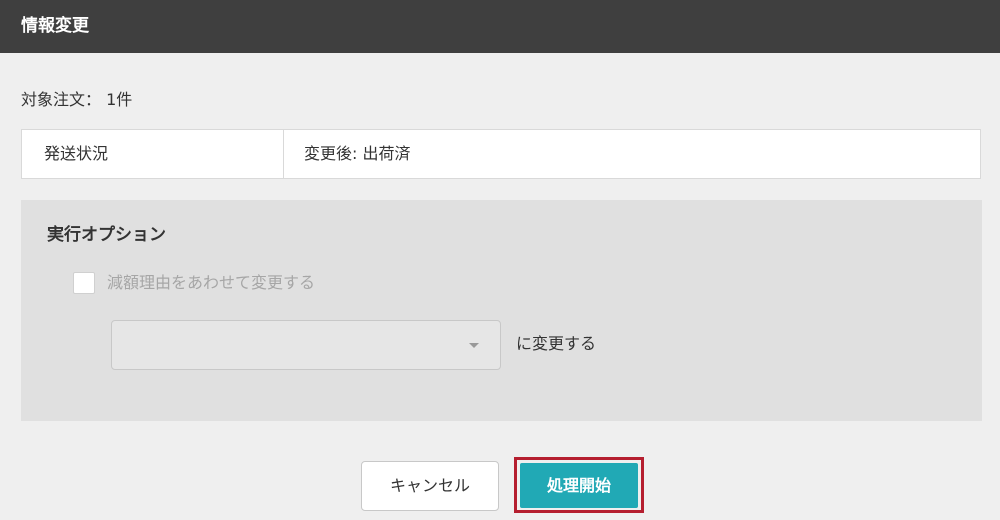 The image size is (1000, 520). Describe the element at coordinates (119, 99) in the screenshot. I see `target-count-value: 1件` at that location.